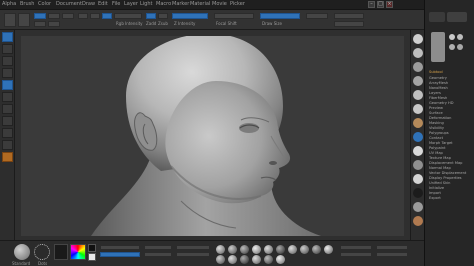  What do you see at coordinates (10, 20) in the screenshot?
I see `projection-master-button` at bounding box center [10, 20].